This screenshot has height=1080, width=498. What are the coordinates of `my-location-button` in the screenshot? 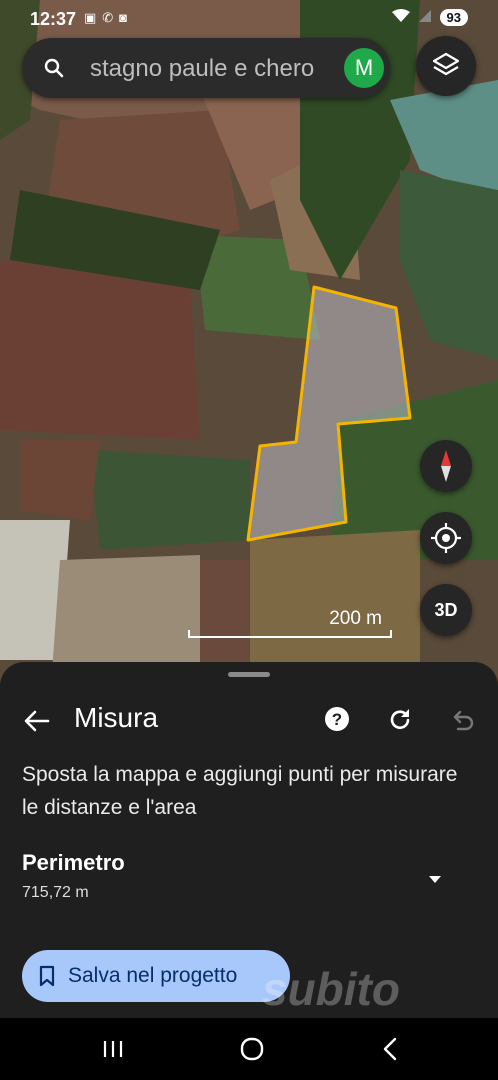 It's located at (446, 538).